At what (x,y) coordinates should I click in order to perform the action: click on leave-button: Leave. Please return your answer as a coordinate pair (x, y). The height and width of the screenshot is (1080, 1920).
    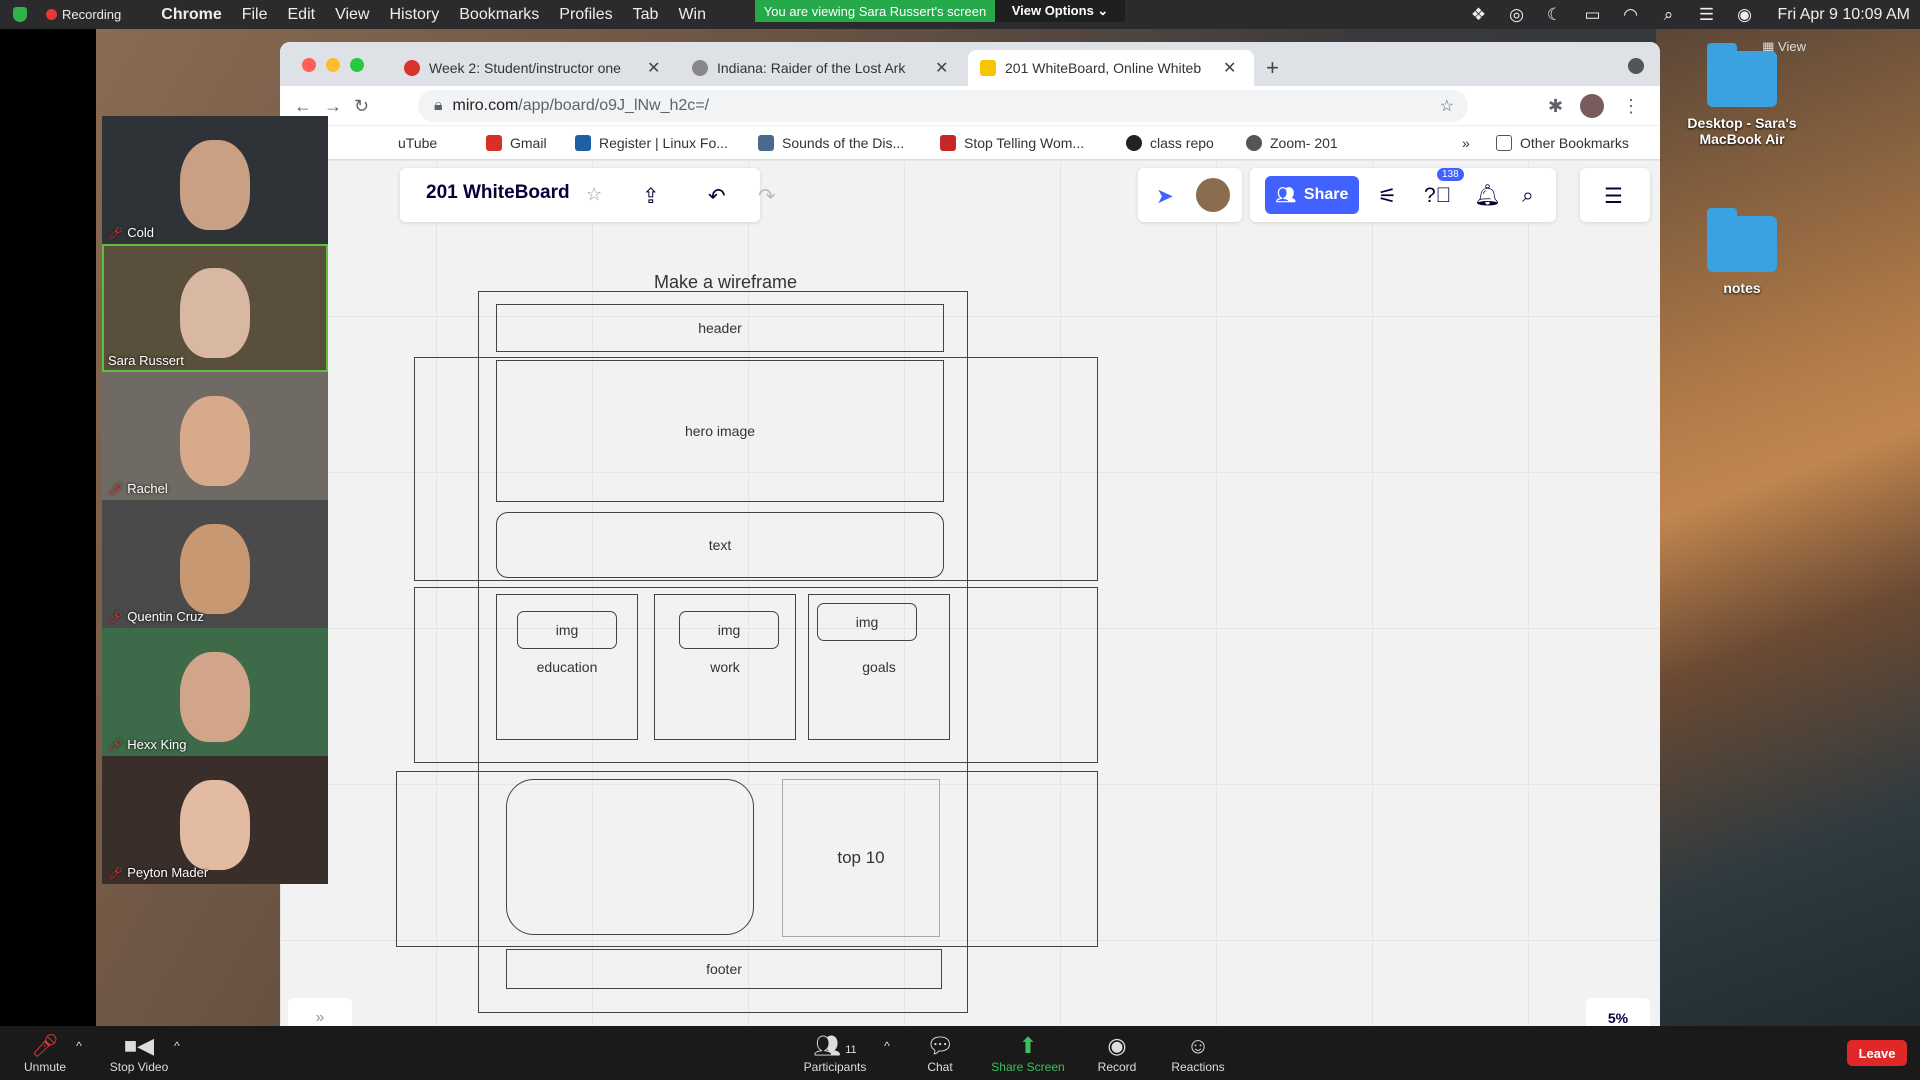
    Looking at the image, I should click on (1877, 1053).